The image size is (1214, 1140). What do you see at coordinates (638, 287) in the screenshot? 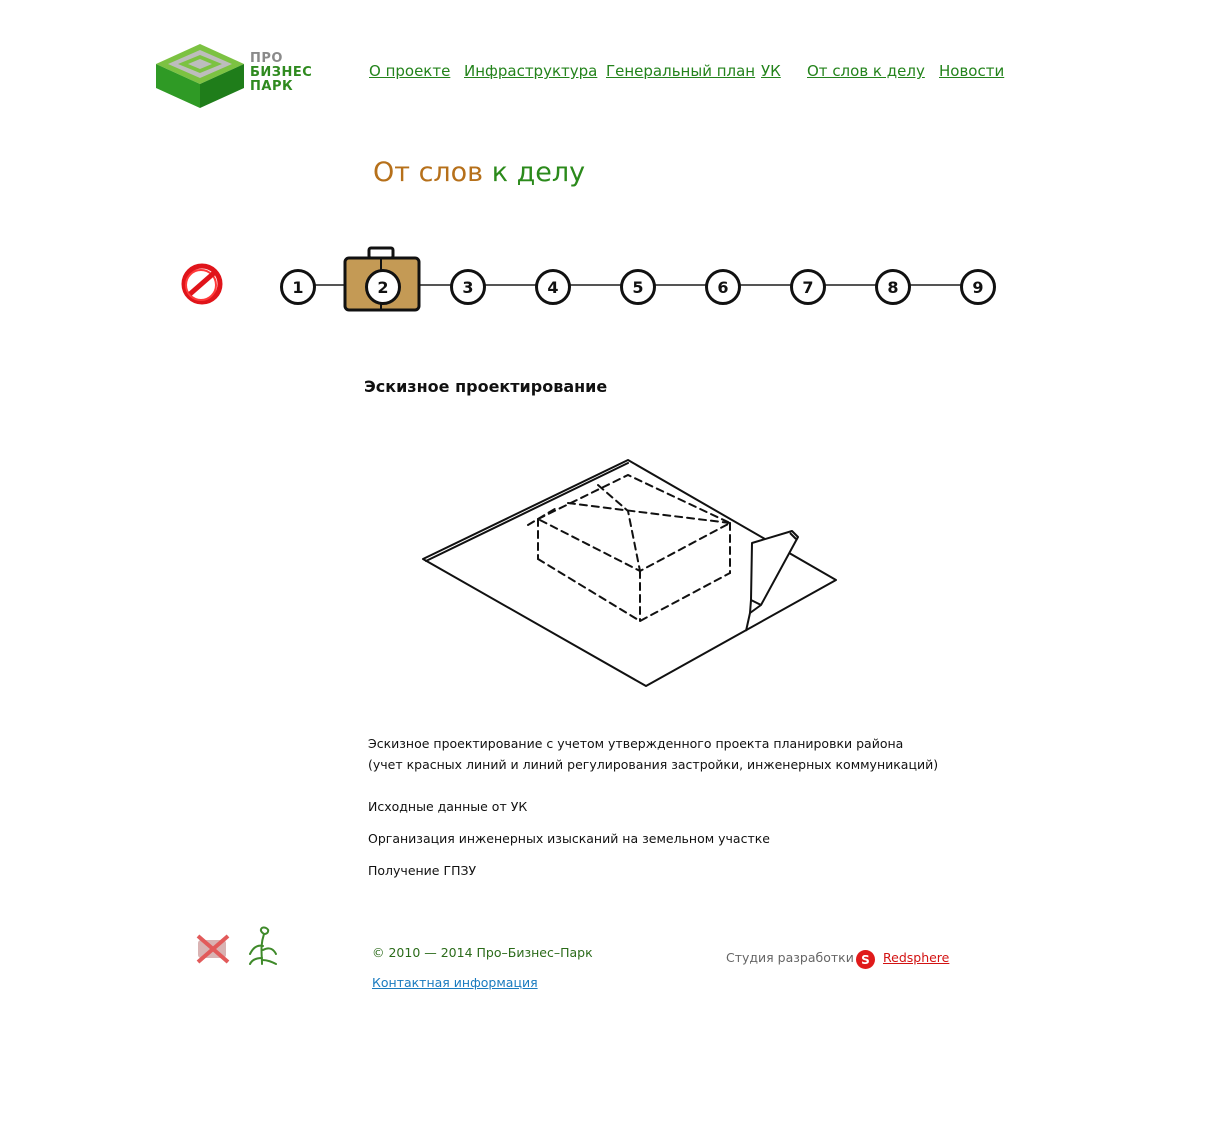
I see `step-5: 5` at bounding box center [638, 287].